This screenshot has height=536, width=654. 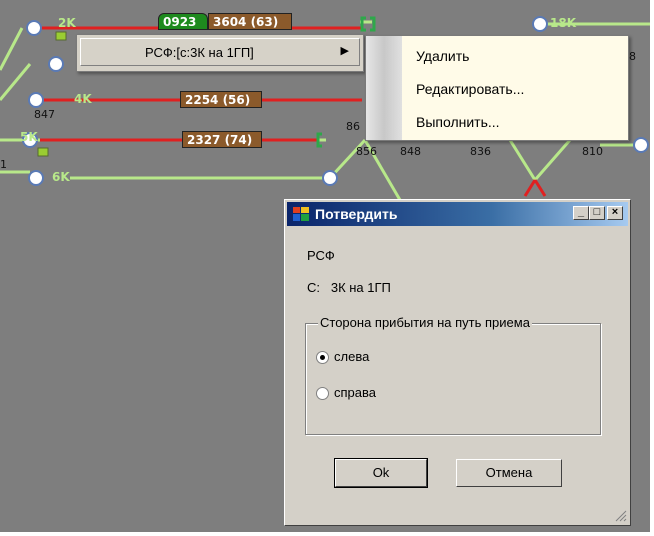 What do you see at coordinates (632, 56) in the screenshot?
I see `track-number: 8` at bounding box center [632, 56].